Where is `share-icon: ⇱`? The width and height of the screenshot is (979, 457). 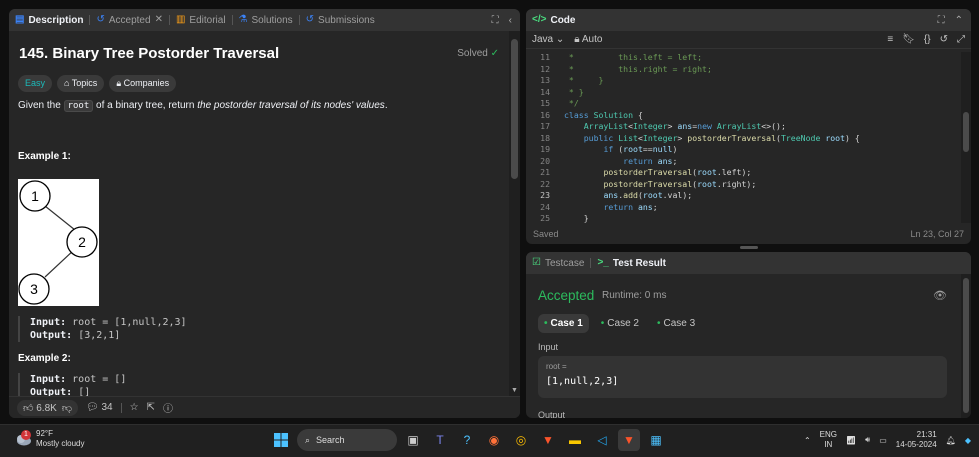
share-icon: ⇱ is located at coordinates (151, 407).